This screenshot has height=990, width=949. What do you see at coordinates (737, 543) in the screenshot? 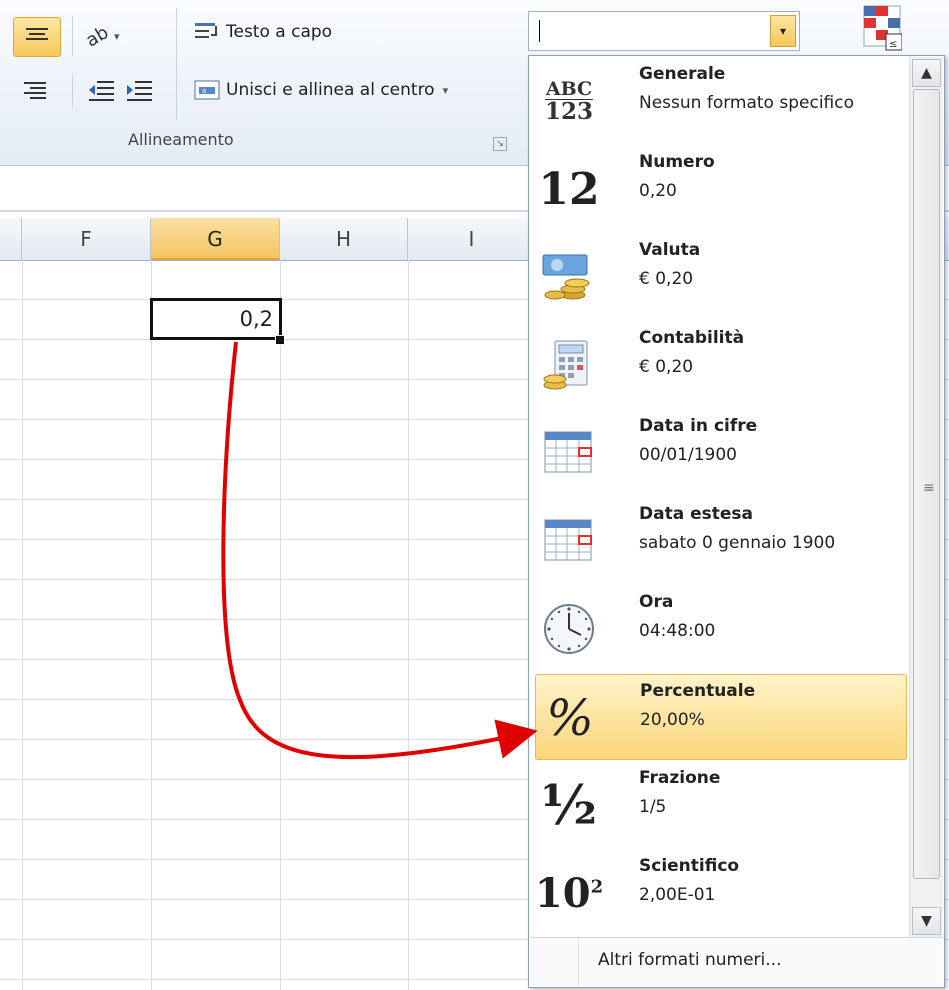
I see `format-item-sample: sabato 0 gennaio 1900` at bounding box center [737, 543].